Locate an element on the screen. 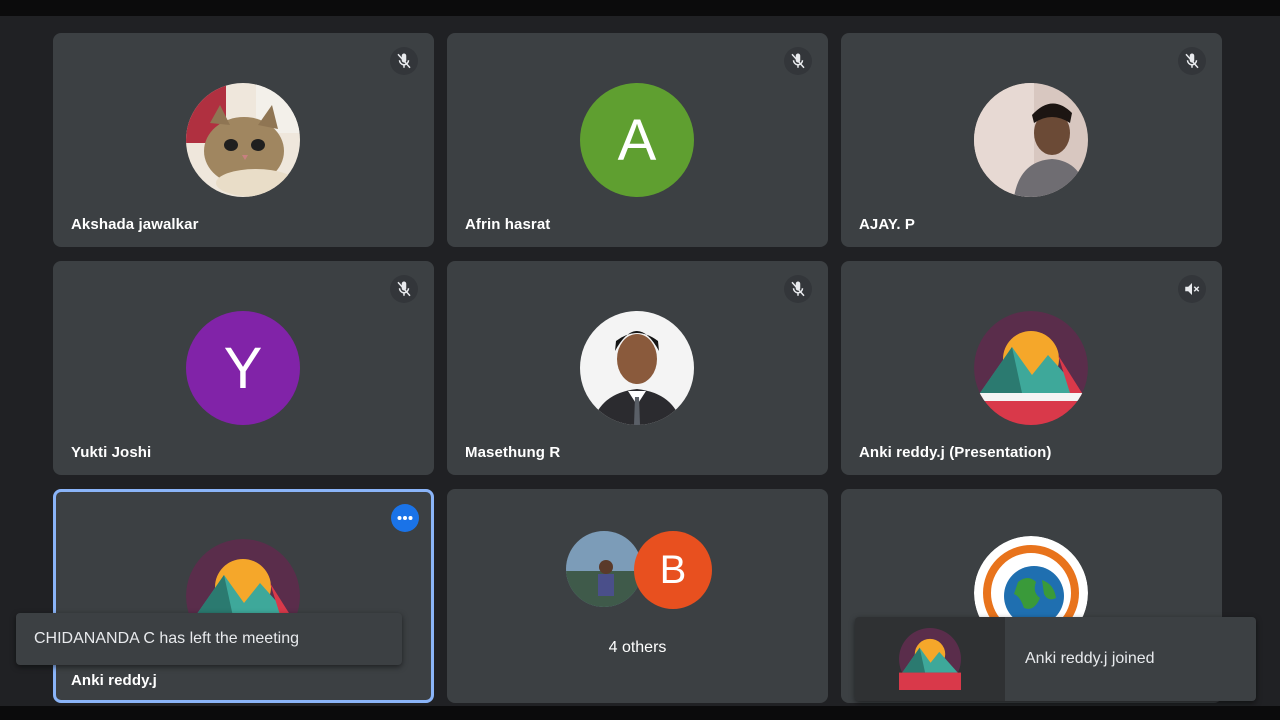 This screenshot has height=720, width=1280. participant-tile: Anki reddy.j (Presentation) is located at coordinates (1031, 368).